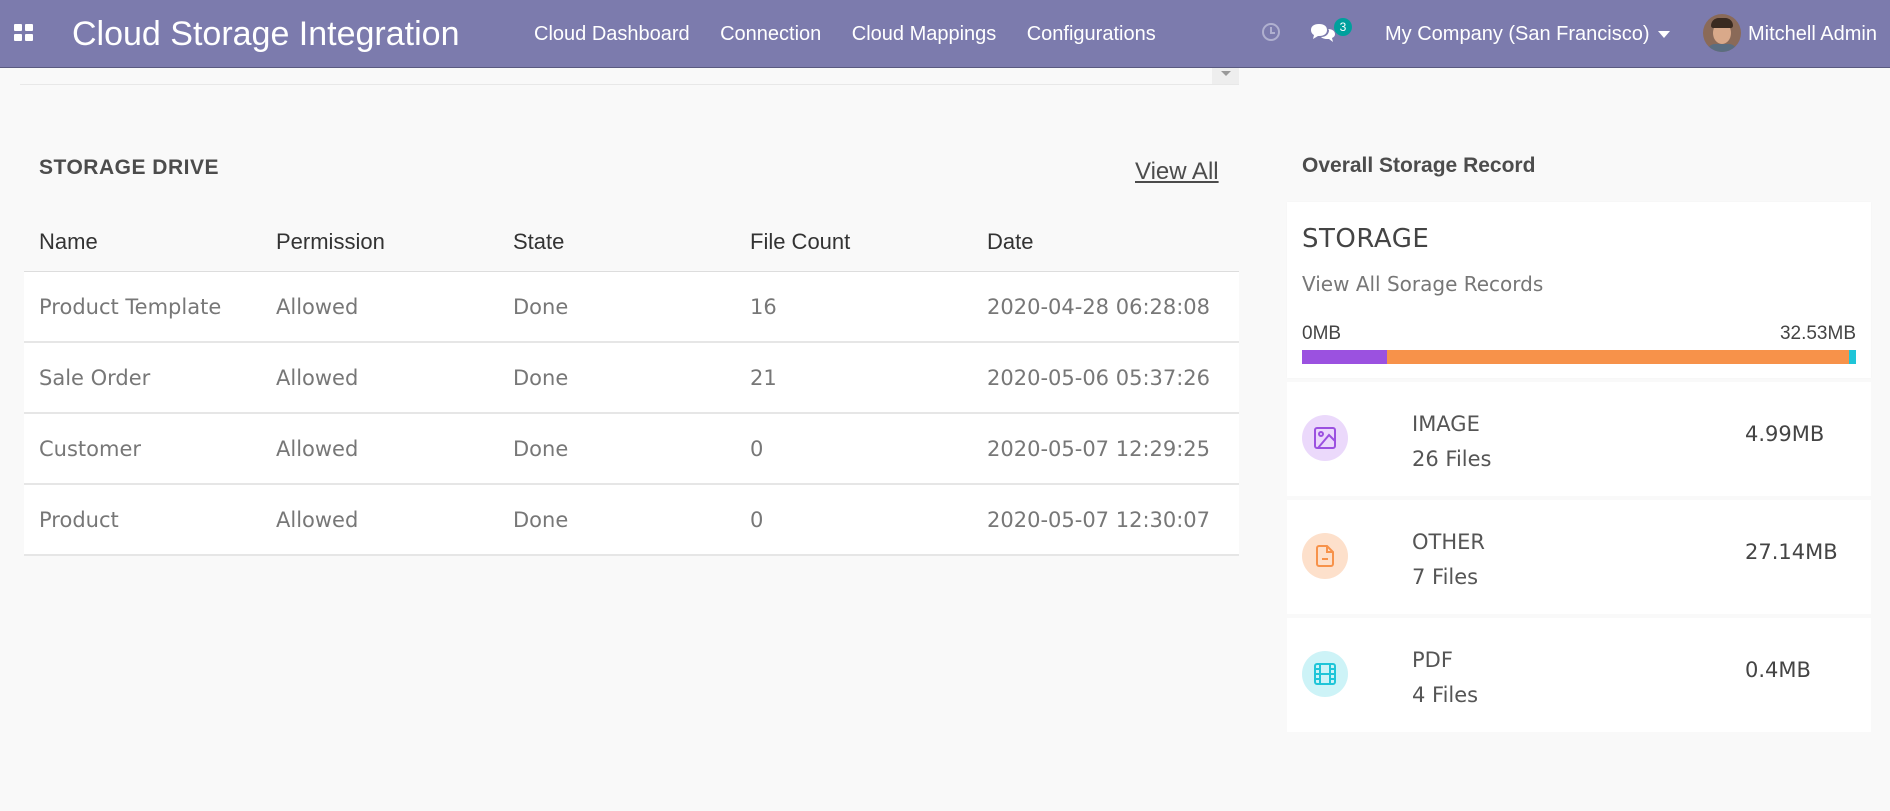 This screenshot has width=1890, height=811. I want to click on table-header-row: Name Permission State File Count Date, so click(631, 242).